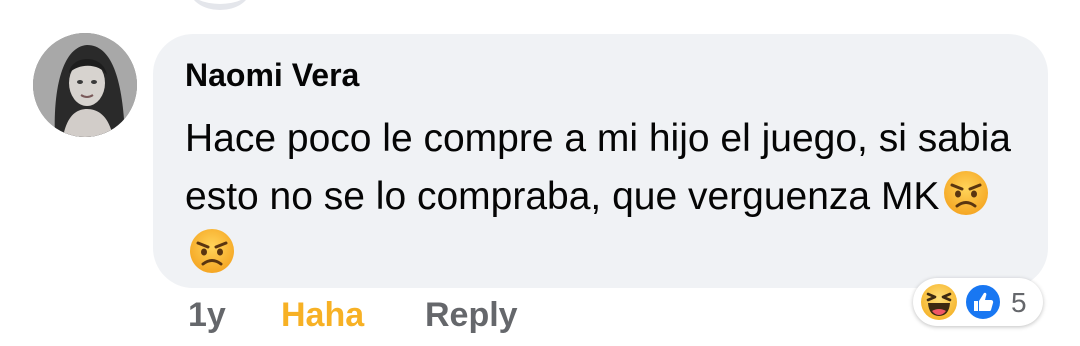 The width and height of the screenshot is (1080, 346). I want to click on comment-actions: 1y Haha Reply, so click(353, 321).